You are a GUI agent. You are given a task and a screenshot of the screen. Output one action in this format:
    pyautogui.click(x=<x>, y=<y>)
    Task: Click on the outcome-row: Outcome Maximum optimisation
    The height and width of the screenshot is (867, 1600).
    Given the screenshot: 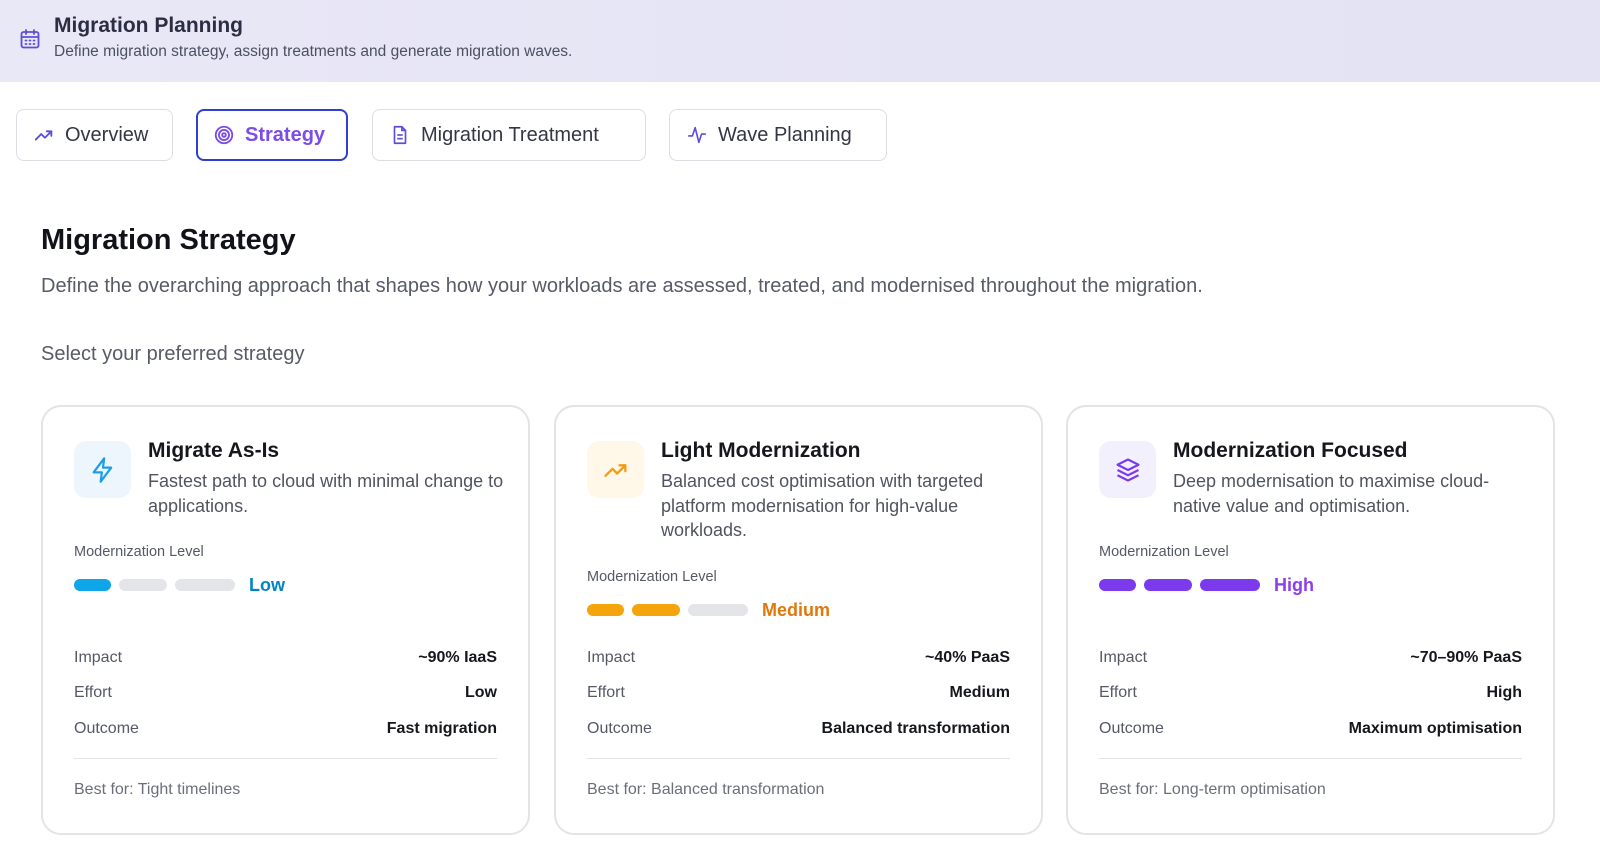 What is the action you would take?
    pyautogui.click(x=1310, y=729)
    